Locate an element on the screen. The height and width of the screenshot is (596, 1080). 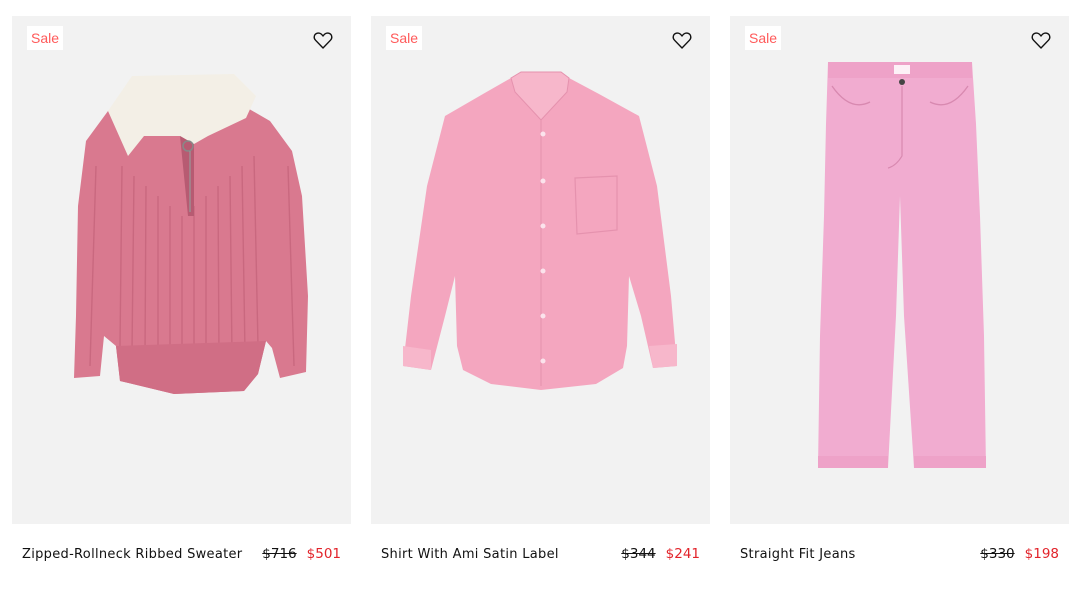
original-price: $344 is located at coordinates (638, 554).